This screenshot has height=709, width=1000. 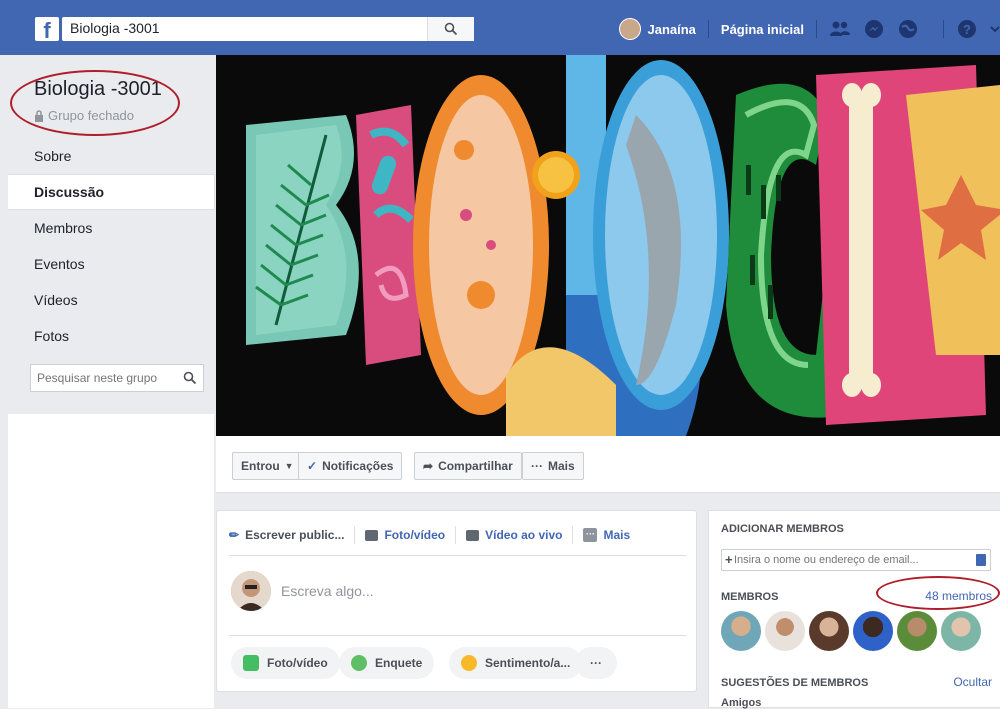 I want to click on nav-item-membros: Membros, so click(x=111, y=228).